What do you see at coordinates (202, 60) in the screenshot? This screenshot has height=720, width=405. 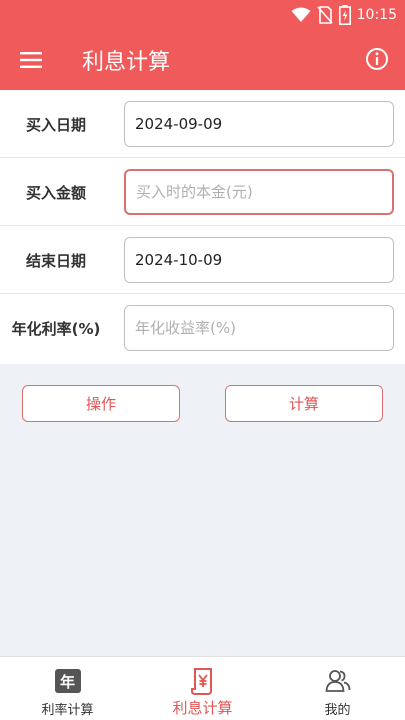 I see `app-bar: 利息计算` at bounding box center [202, 60].